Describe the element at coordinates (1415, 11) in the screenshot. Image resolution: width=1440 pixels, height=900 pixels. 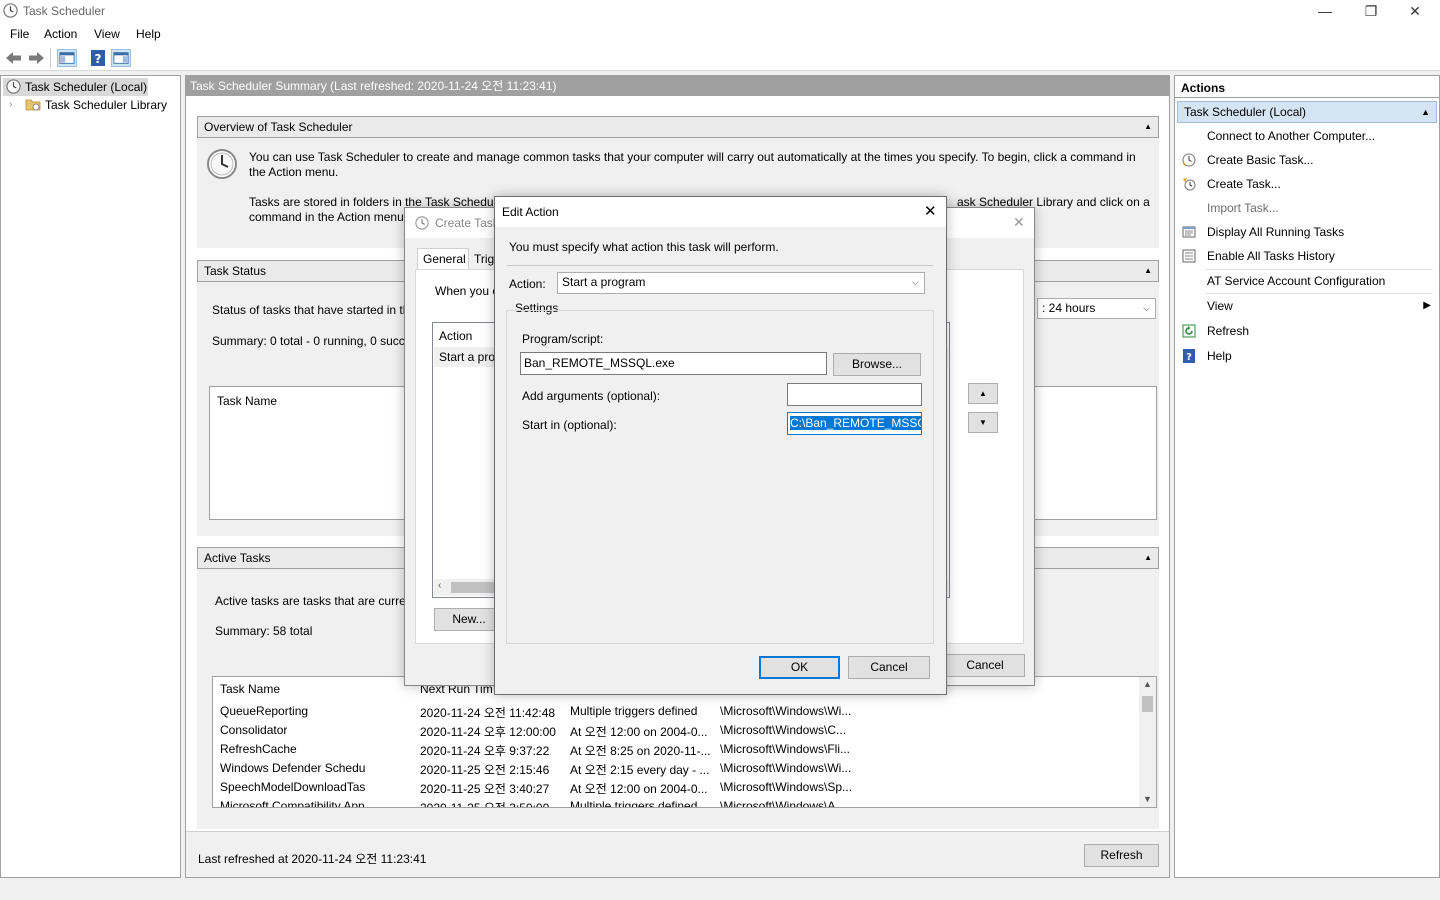
I see `close-button: ✕` at that location.